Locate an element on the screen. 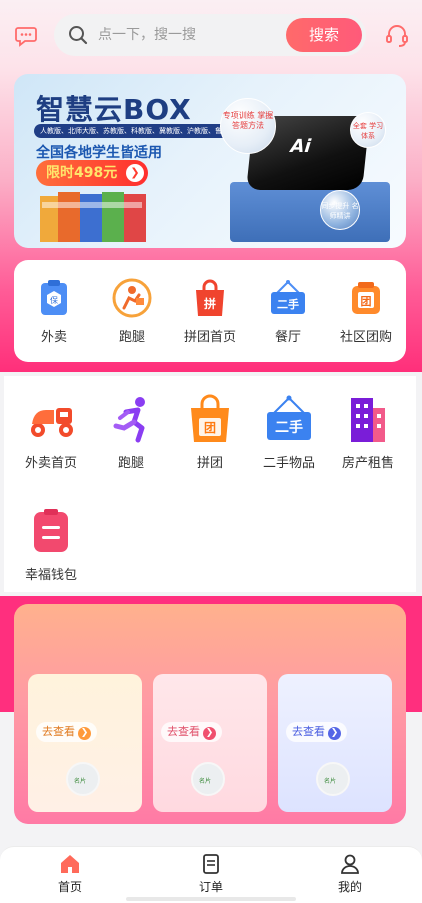  service-label: 房产租售 is located at coordinates (367, 463).